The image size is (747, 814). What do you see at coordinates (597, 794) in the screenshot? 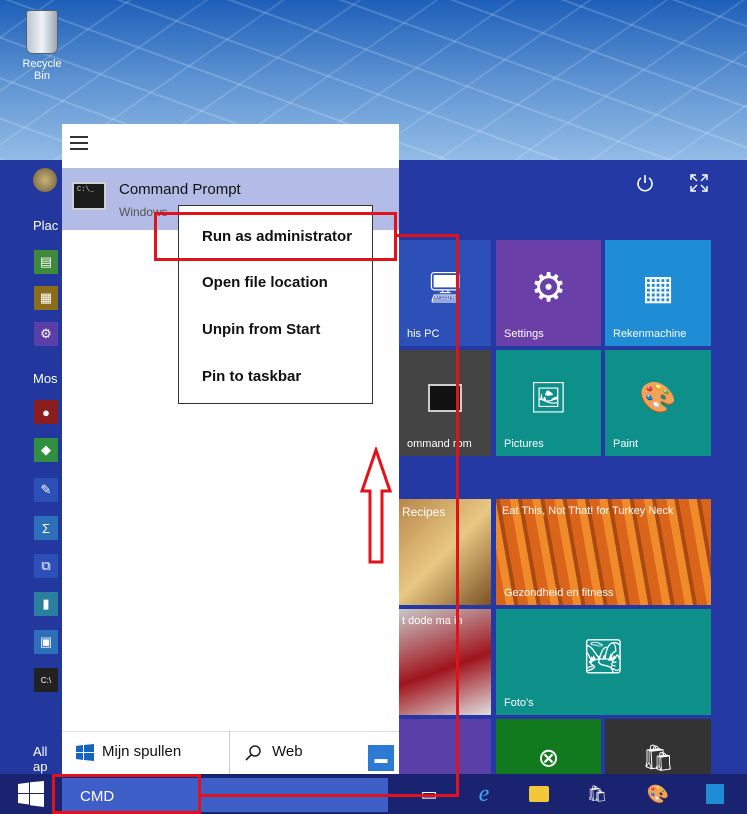
I see `store-taskbar-icon: 🛍` at bounding box center [597, 794].